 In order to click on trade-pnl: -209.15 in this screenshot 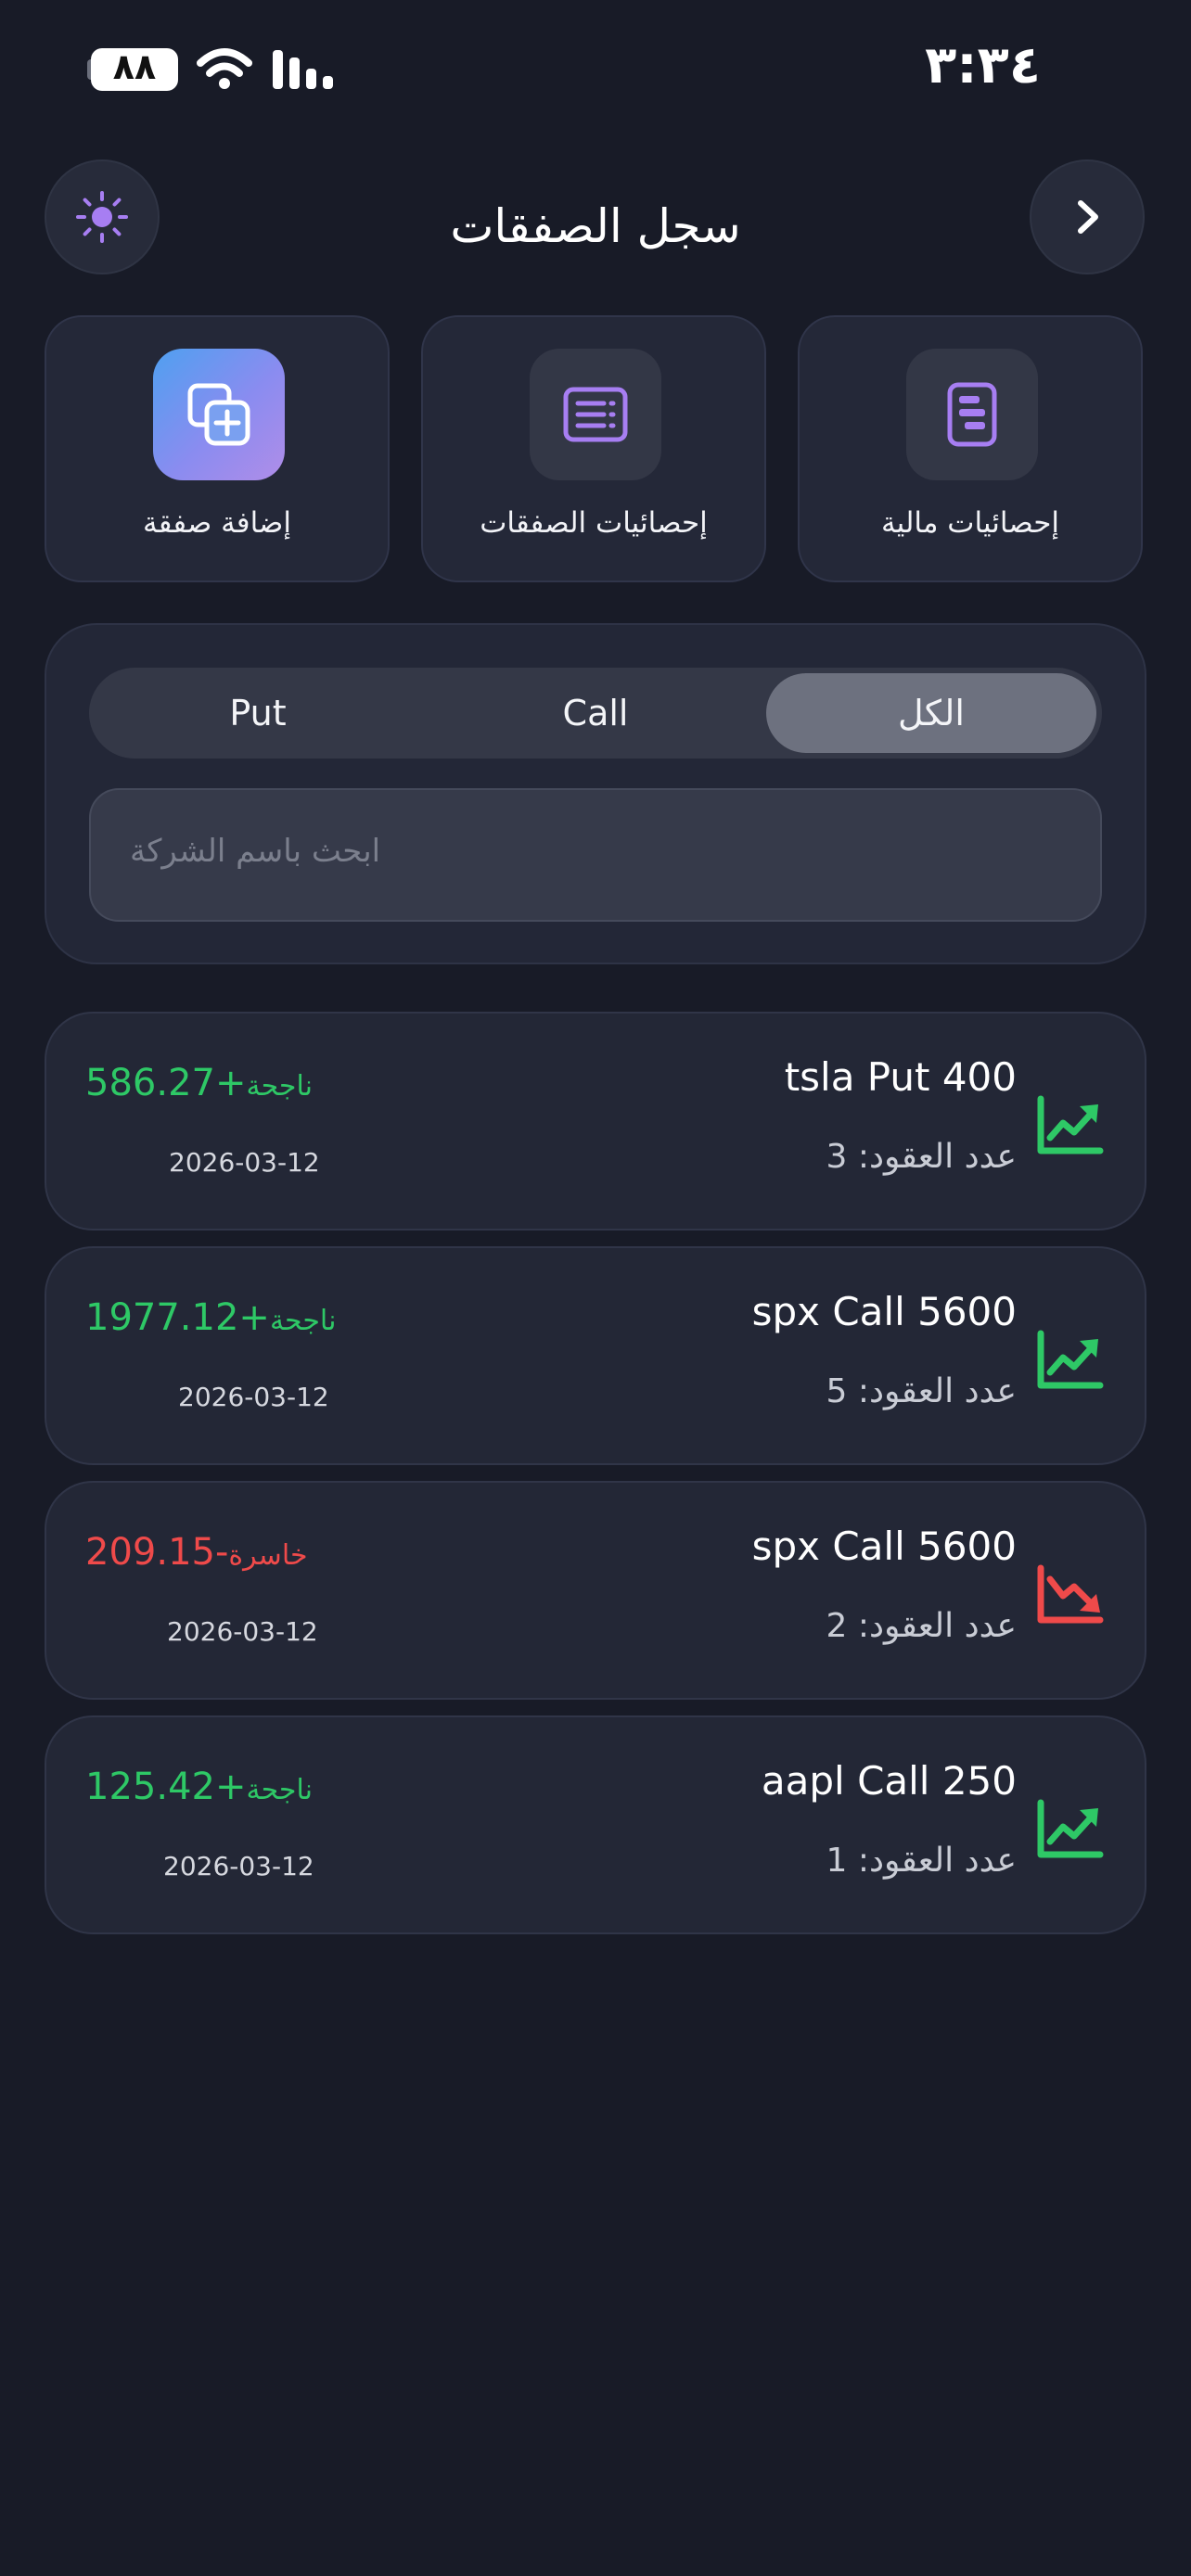, I will do `click(157, 1552)`.